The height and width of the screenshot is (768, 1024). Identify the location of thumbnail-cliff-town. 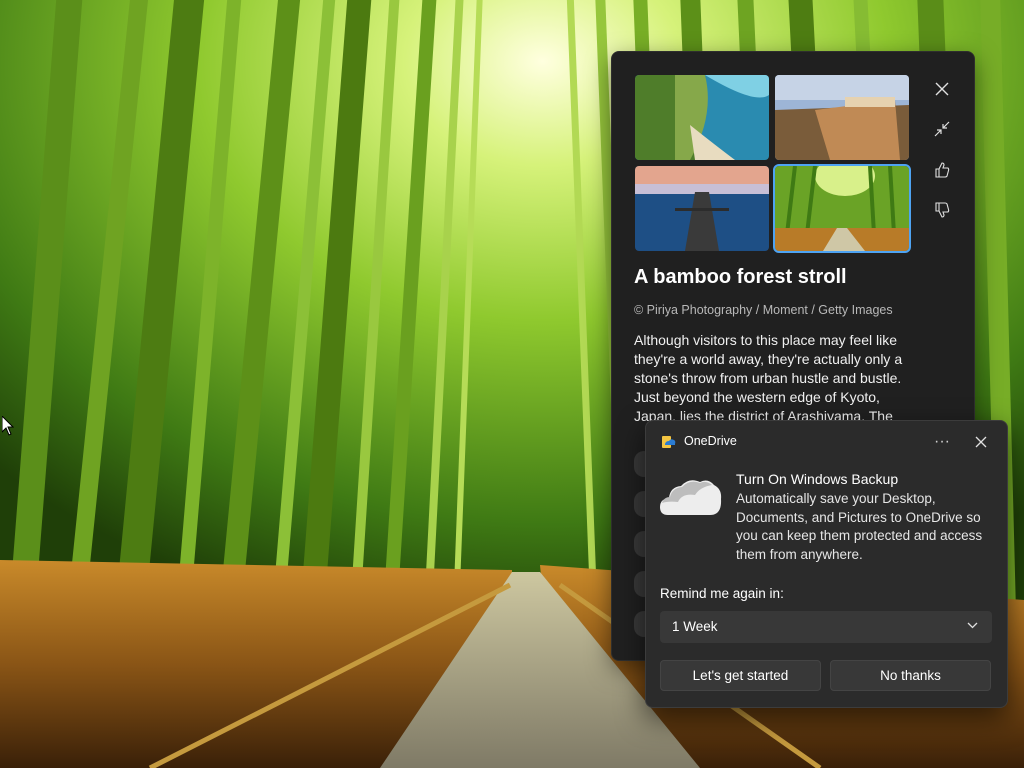
(842, 117).